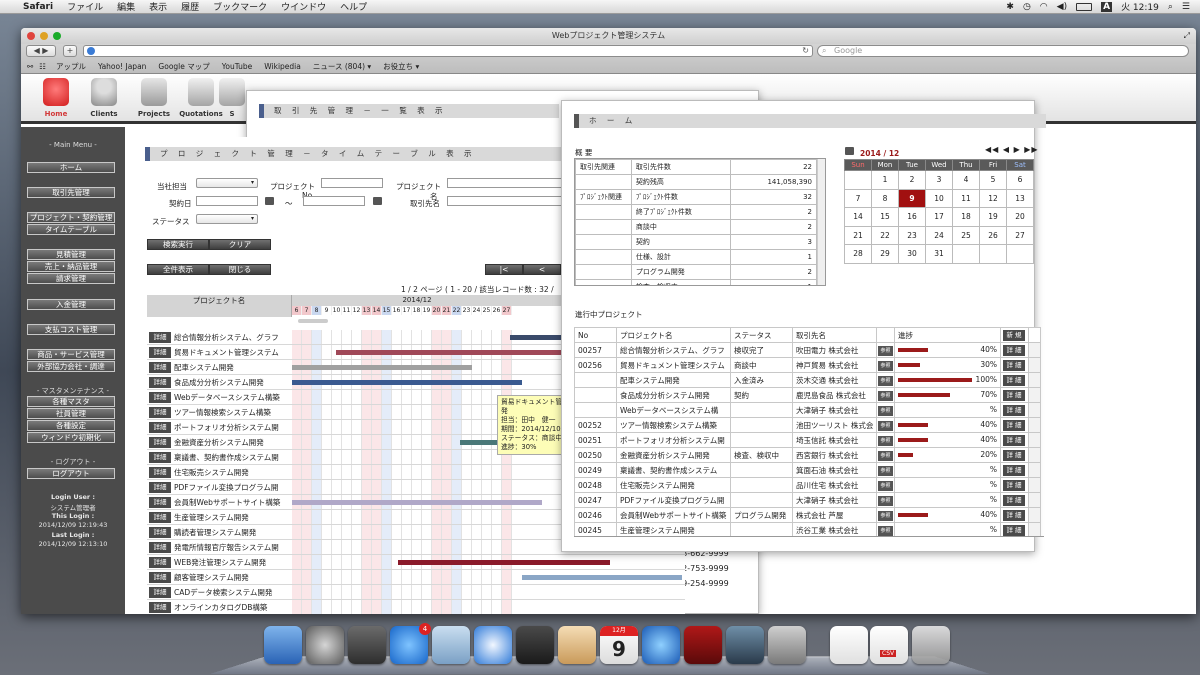 The height and width of the screenshot is (675, 1200). I want to click on preferences-icon, so click(787, 645).